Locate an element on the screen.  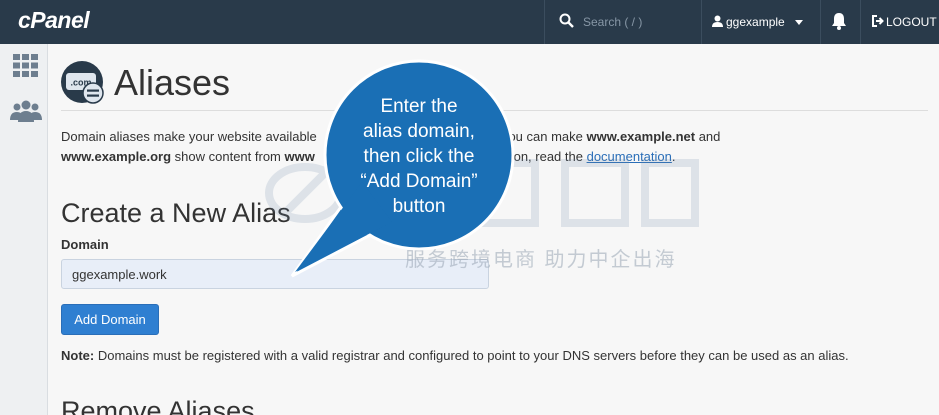
example-net: www.example.net is located at coordinates (641, 136).